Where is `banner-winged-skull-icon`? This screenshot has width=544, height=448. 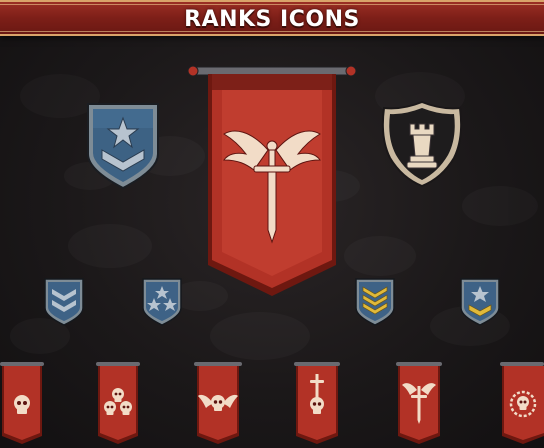 banner-winged-skull-icon is located at coordinates (218, 403).